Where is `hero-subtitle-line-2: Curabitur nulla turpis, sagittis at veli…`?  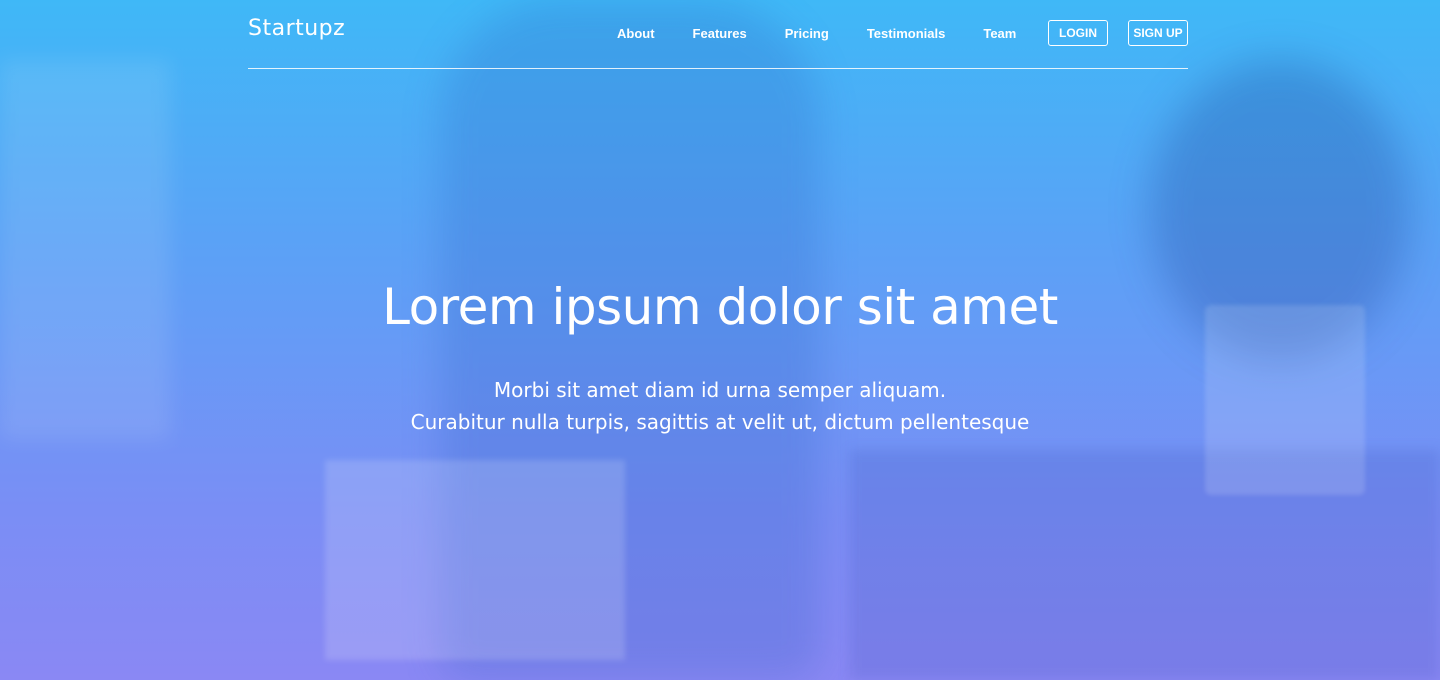 hero-subtitle-line-2: Curabitur nulla turpis, sagittis at veli… is located at coordinates (720, 422).